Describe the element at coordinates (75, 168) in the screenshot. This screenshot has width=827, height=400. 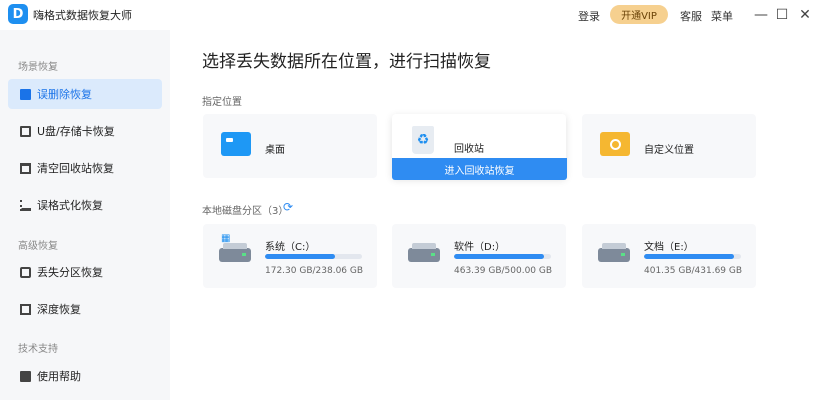
I see `sidebar-item-label: 清空回收站恢复` at that location.